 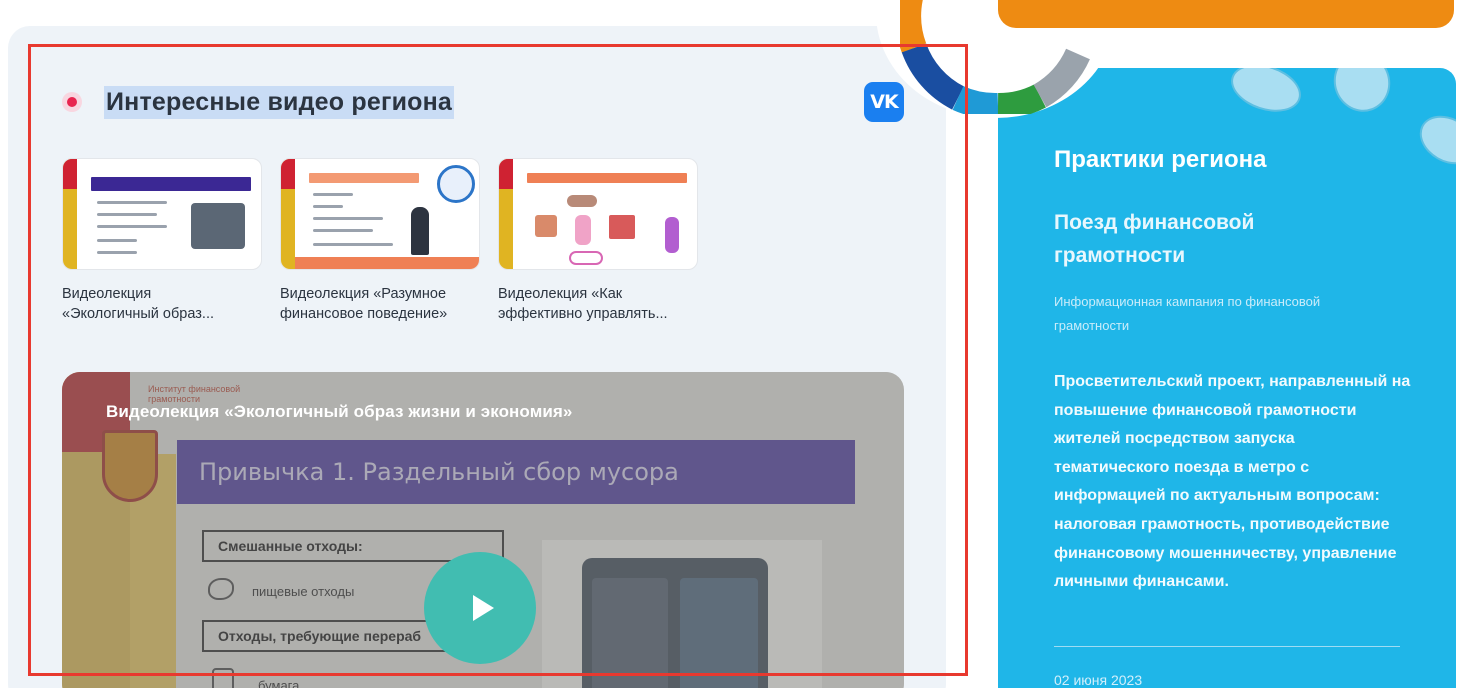 What do you see at coordinates (1199, 239) in the screenshot?
I see `practice-title: Поезд финансовой грамотности` at bounding box center [1199, 239].